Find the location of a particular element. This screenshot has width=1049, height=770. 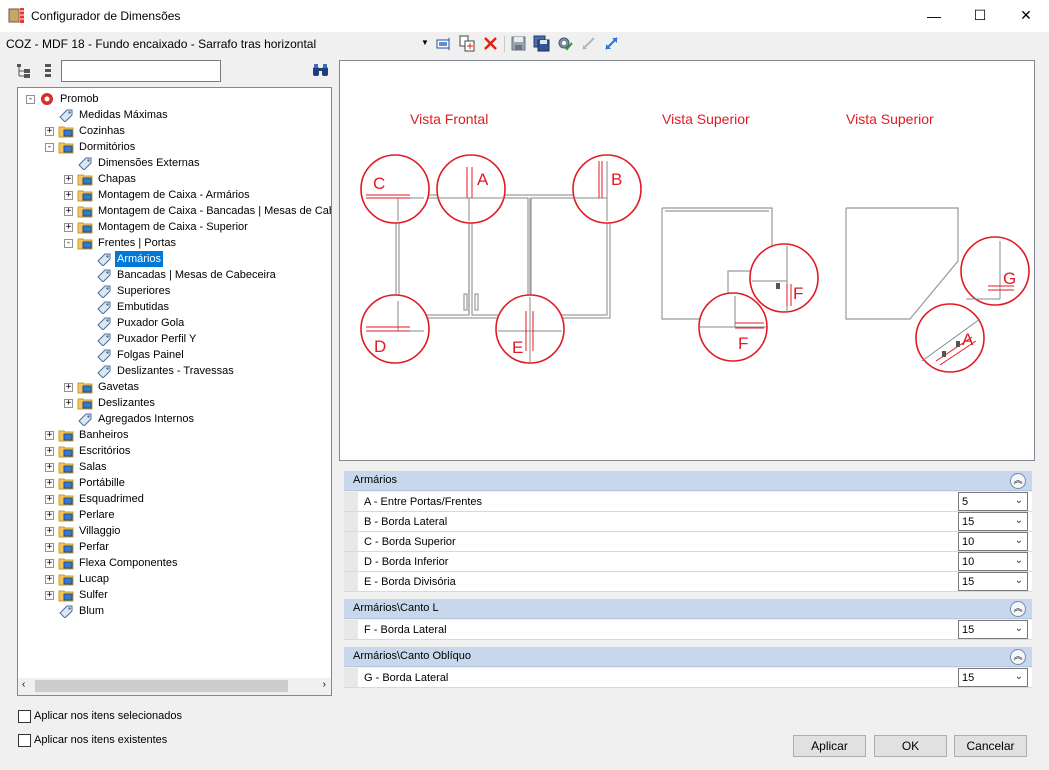

tree-view-icon is located at coordinates (24, 71).